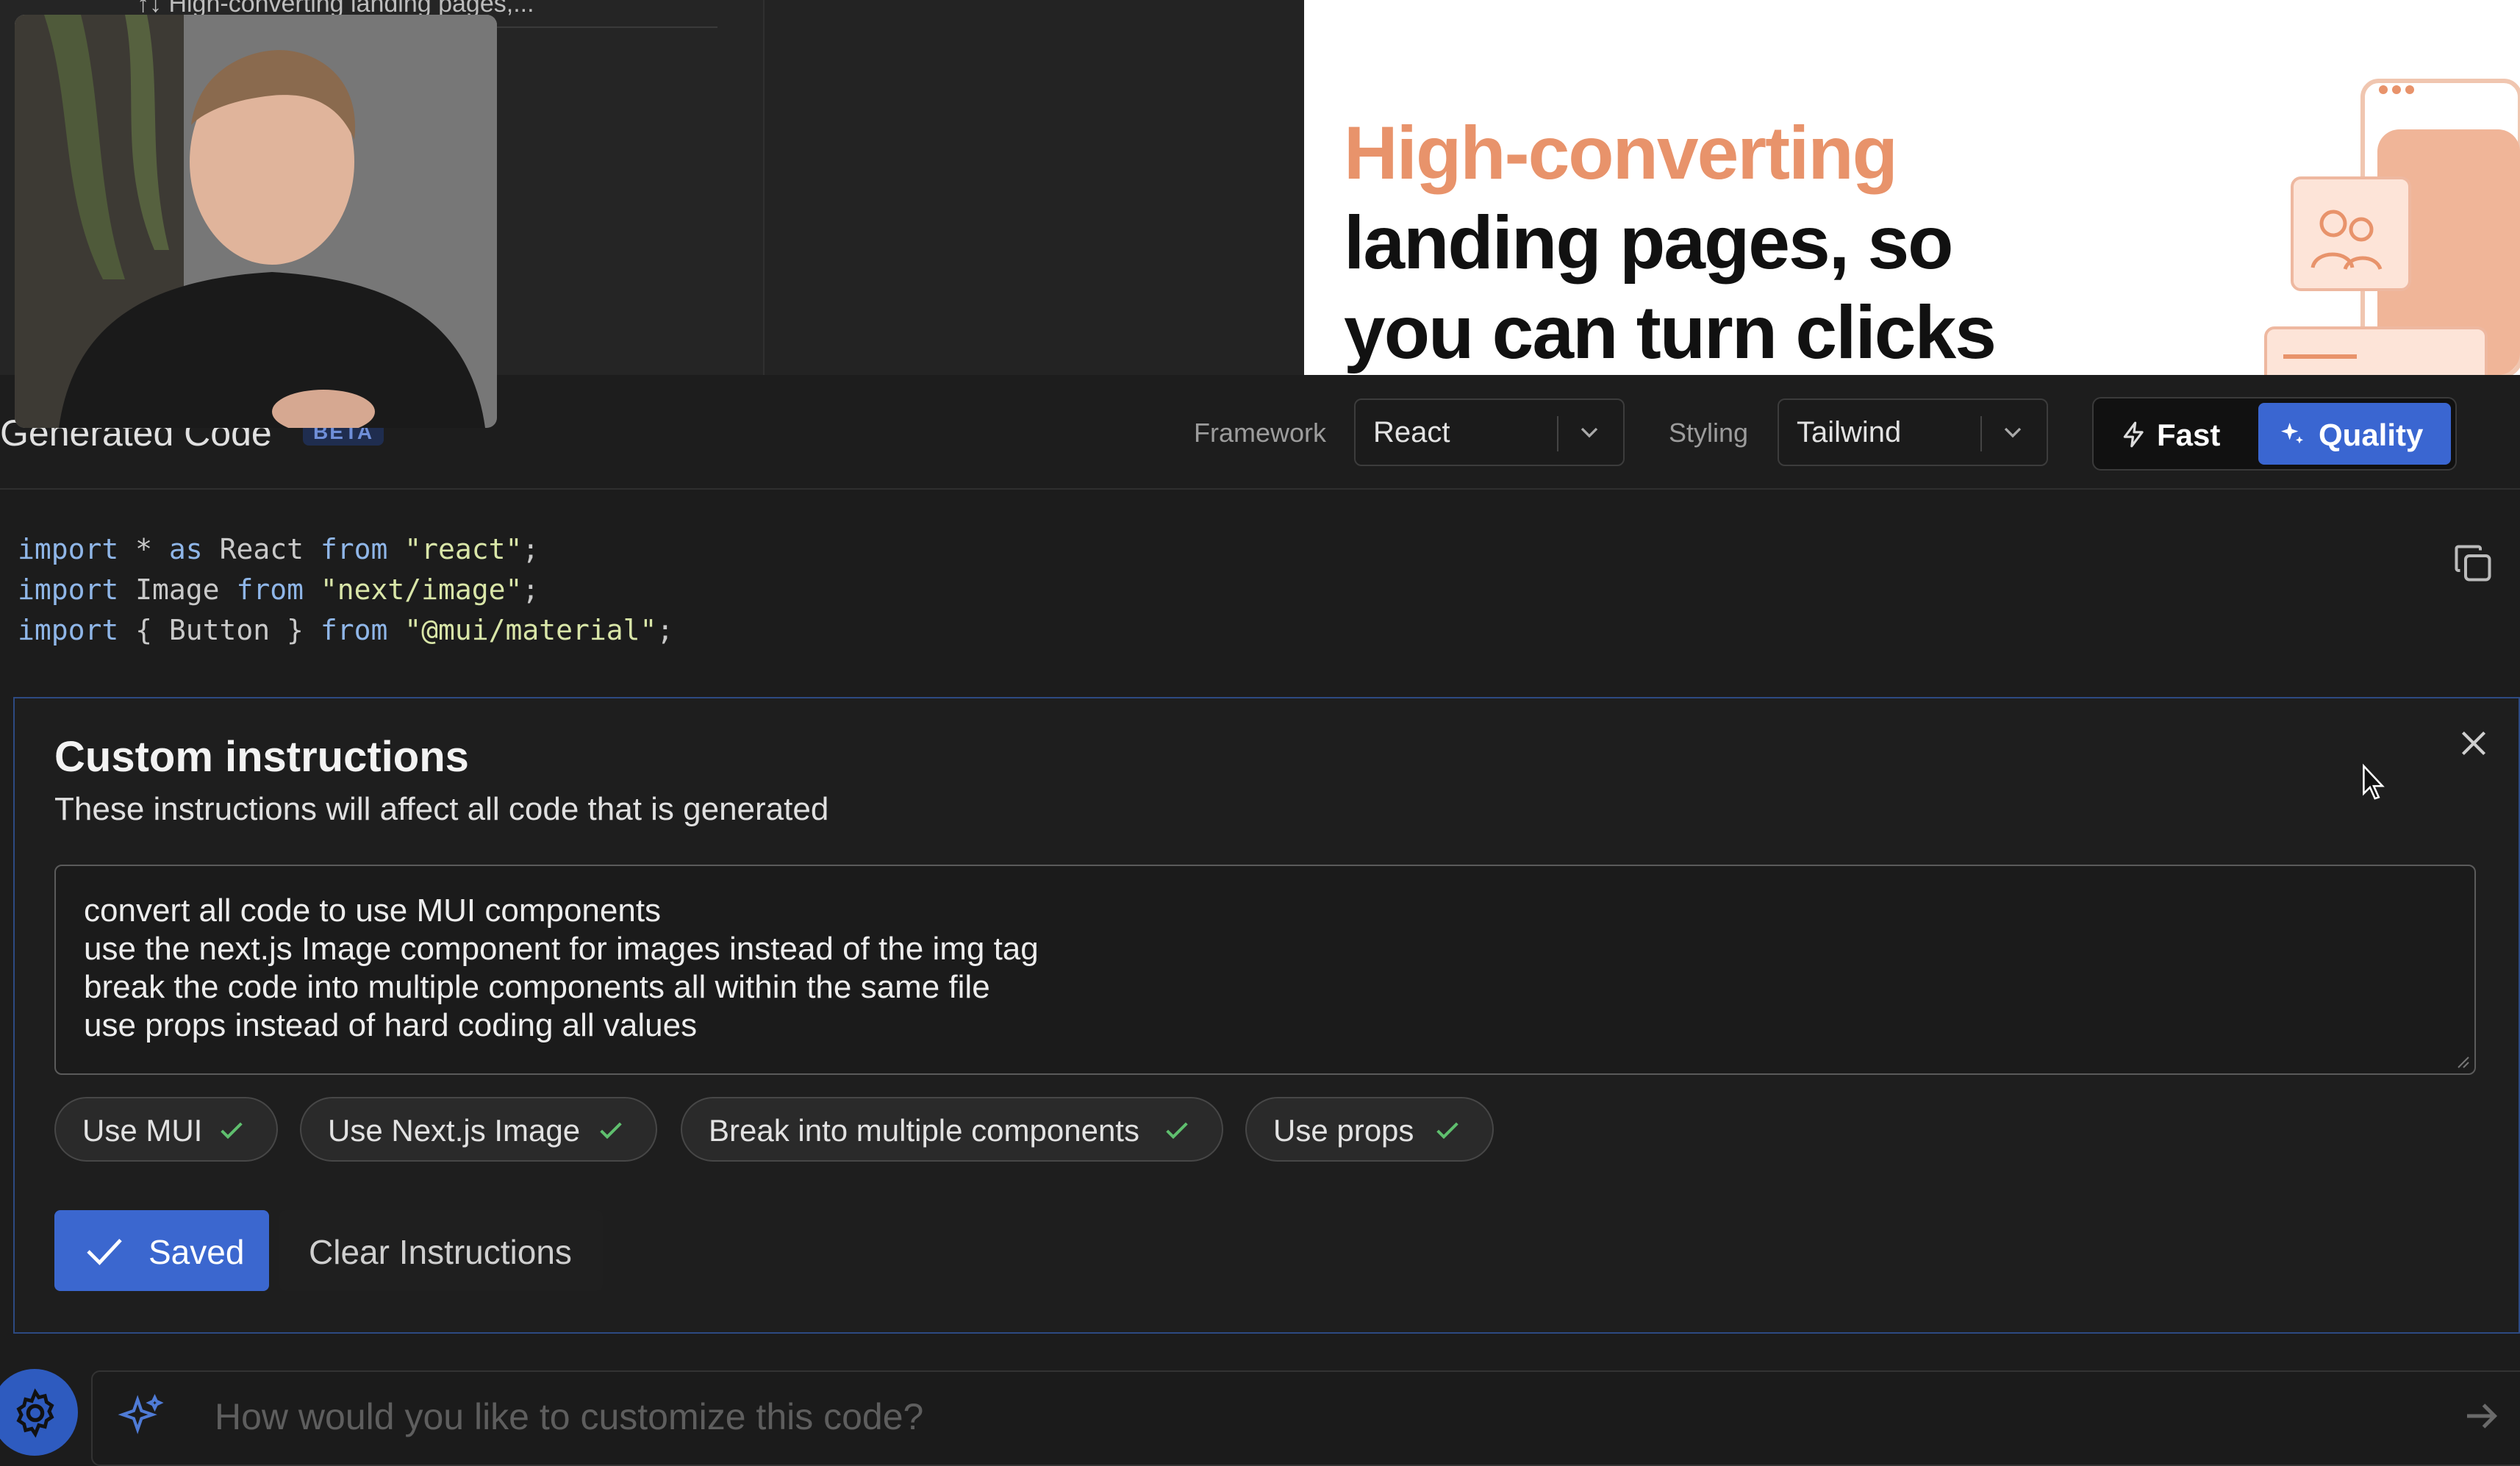 This screenshot has height=1466, width=2520. What do you see at coordinates (1489, 432) in the screenshot?
I see `framework-select: React` at bounding box center [1489, 432].